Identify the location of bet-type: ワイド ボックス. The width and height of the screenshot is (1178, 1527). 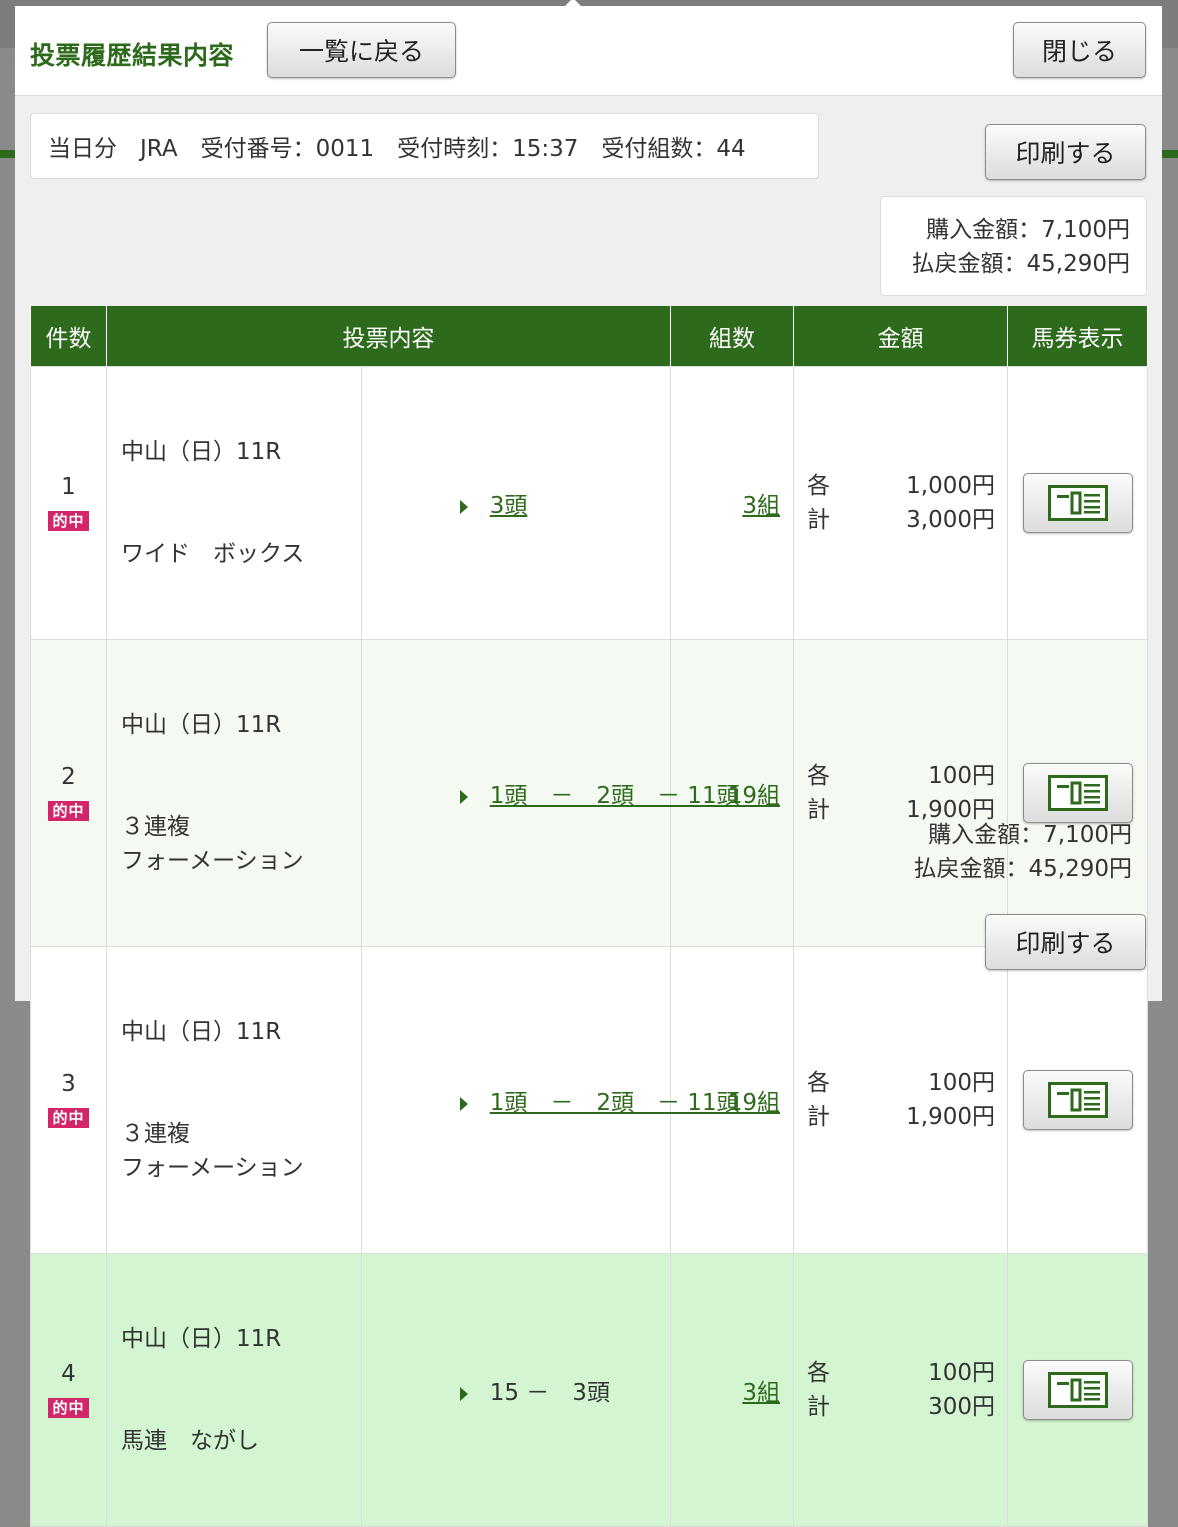
(213, 554).